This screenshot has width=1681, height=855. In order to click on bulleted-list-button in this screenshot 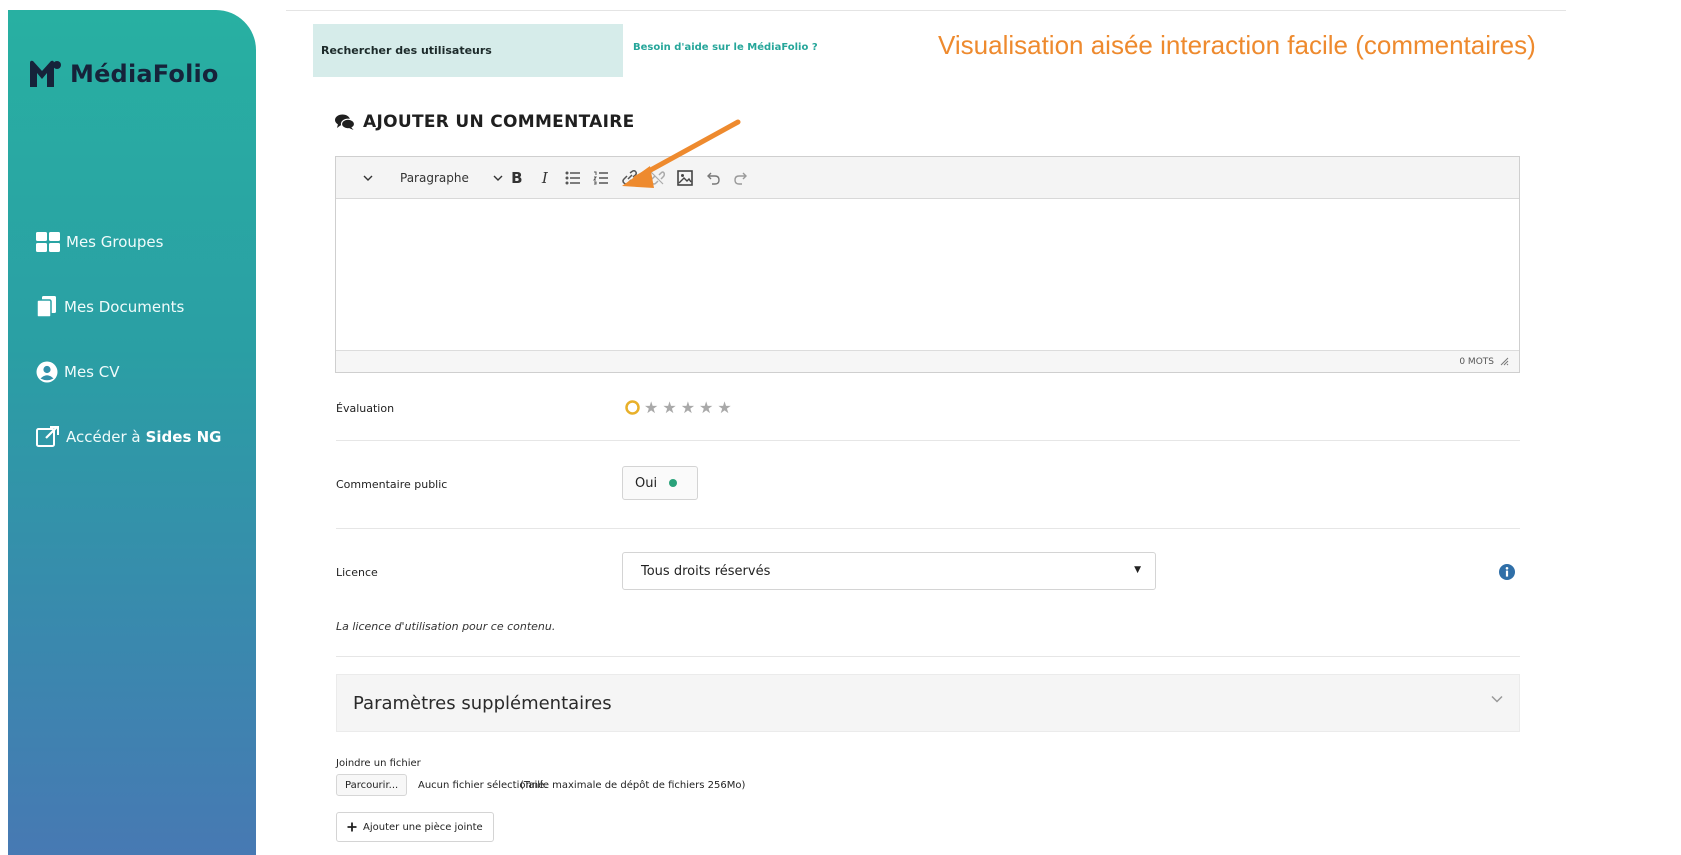, I will do `click(573, 178)`.